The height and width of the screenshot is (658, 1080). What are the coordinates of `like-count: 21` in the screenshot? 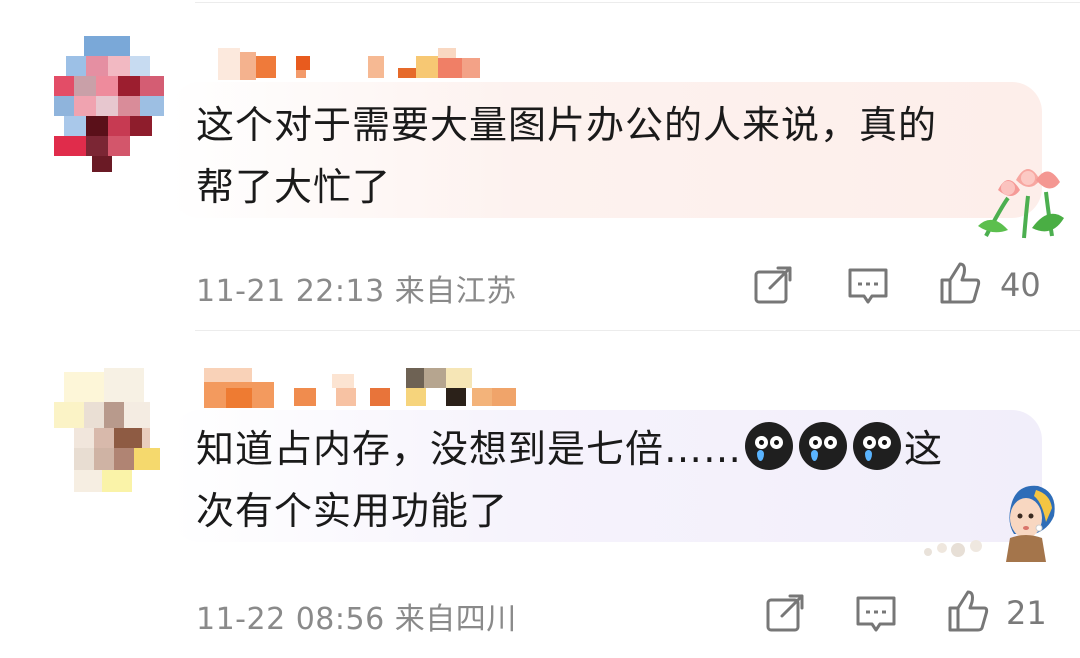 It's located at (1026, 613).